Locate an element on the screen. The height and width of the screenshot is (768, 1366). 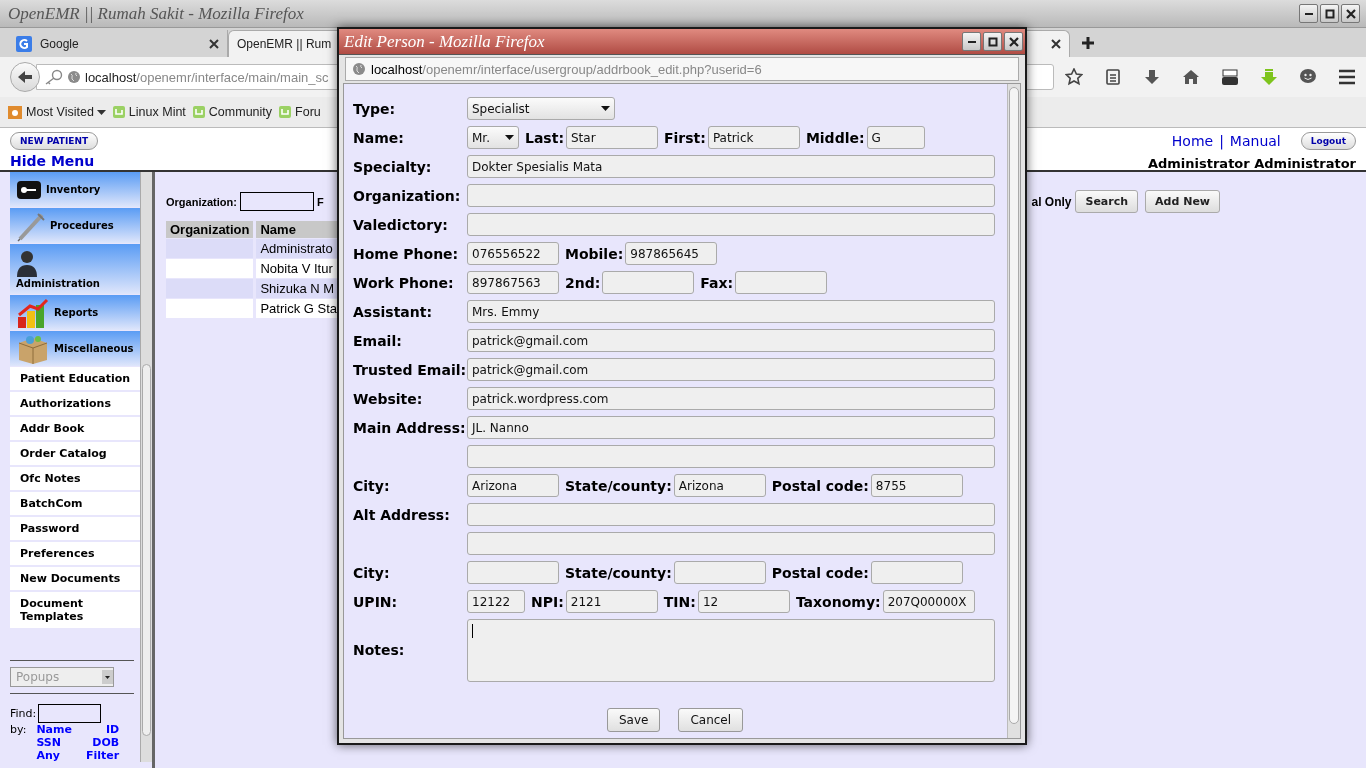
bookmark: Community is located at coordinates (232, 112).